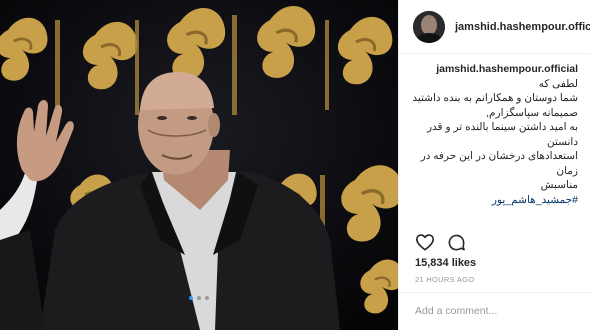 The height and width of the screenshot is (330, 590). I want to click on carousel-dots, so click(199, 298).